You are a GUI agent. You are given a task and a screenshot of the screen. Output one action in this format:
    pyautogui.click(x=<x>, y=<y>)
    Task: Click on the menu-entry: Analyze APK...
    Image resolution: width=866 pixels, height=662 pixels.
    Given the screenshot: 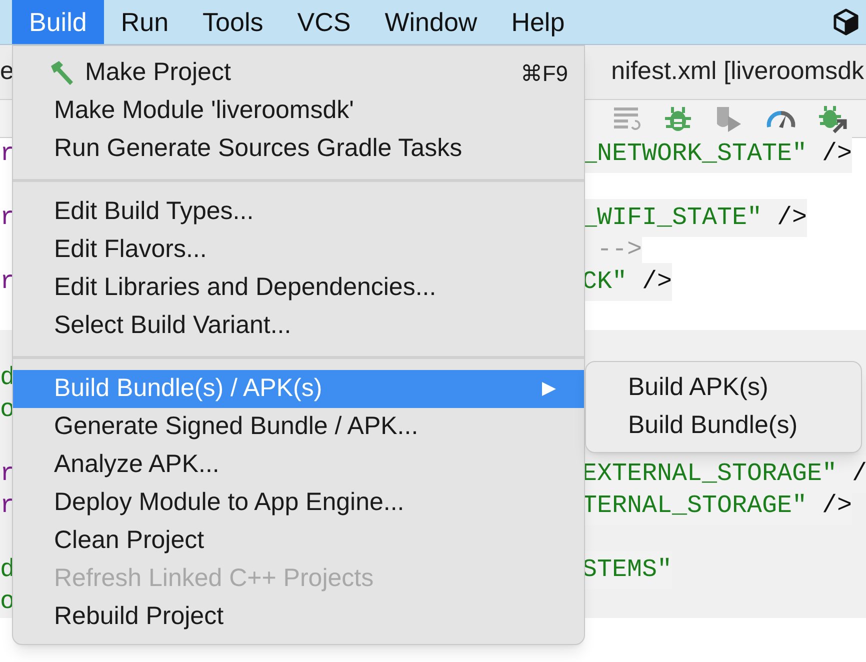 What is the action you would take?
    pyautogui.click(x=298, y=465)
    